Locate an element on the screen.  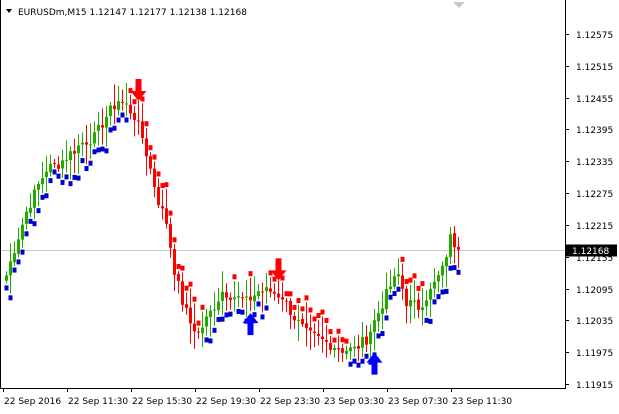
current-price-tag: 1.12168 is located at coordinates (591, 250).